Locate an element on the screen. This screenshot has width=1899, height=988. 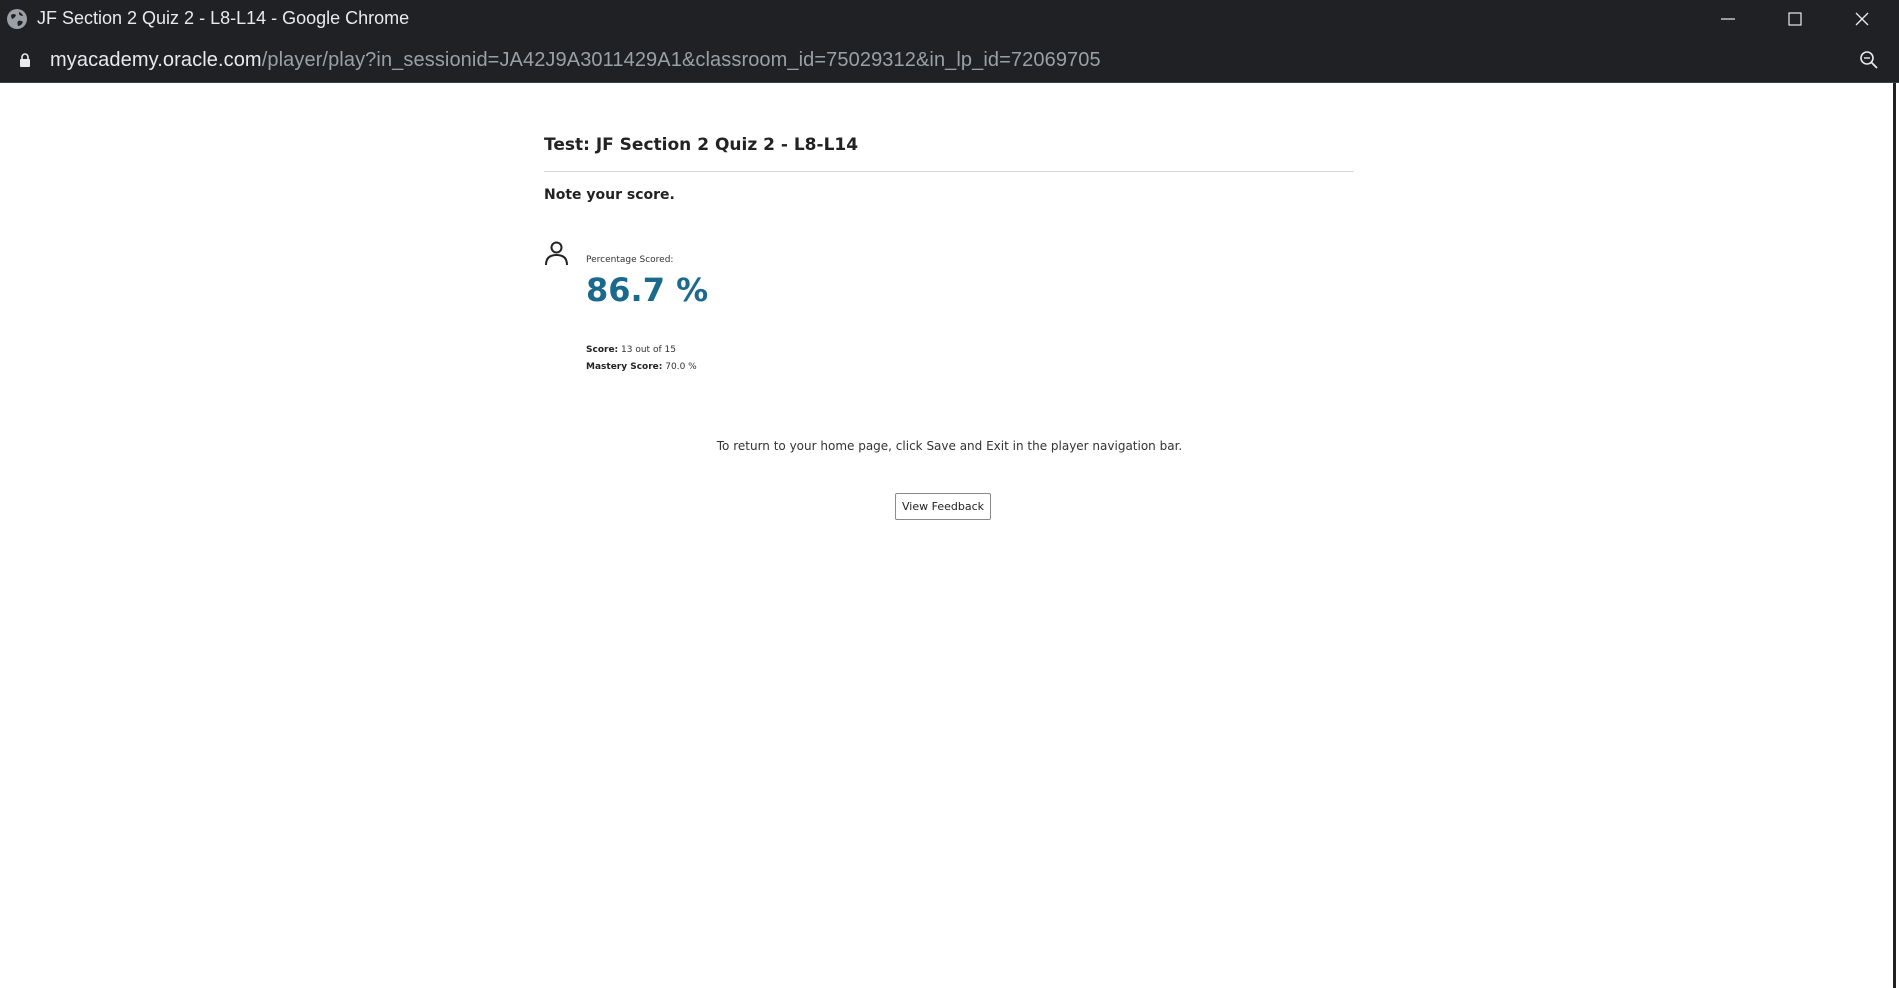
user-icon is located at coordinates (556, 253).